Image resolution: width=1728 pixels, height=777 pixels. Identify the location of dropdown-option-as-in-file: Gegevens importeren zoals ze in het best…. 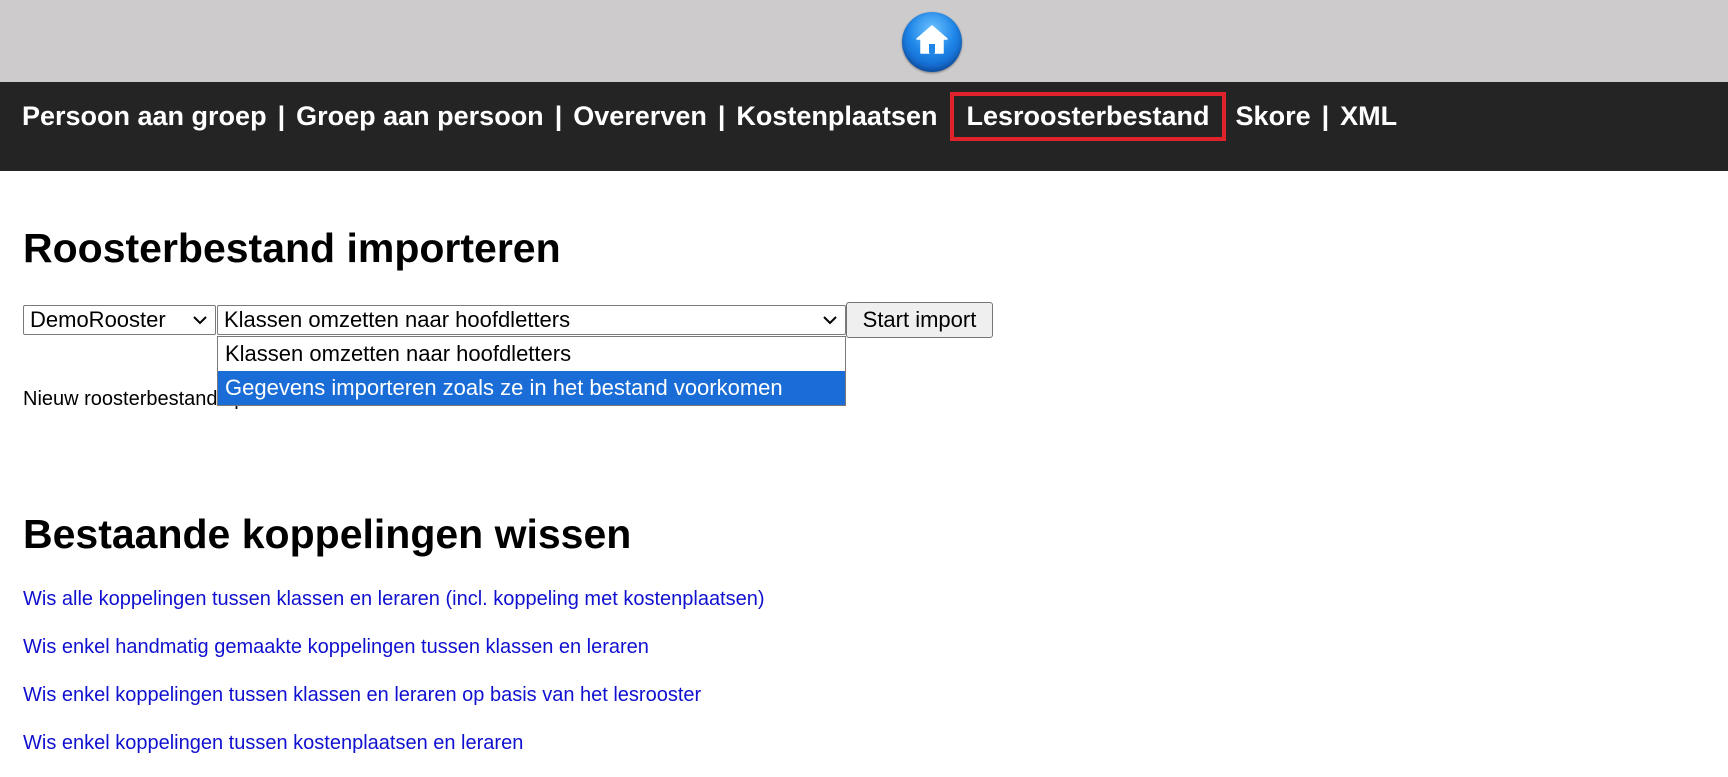
(531, 388).